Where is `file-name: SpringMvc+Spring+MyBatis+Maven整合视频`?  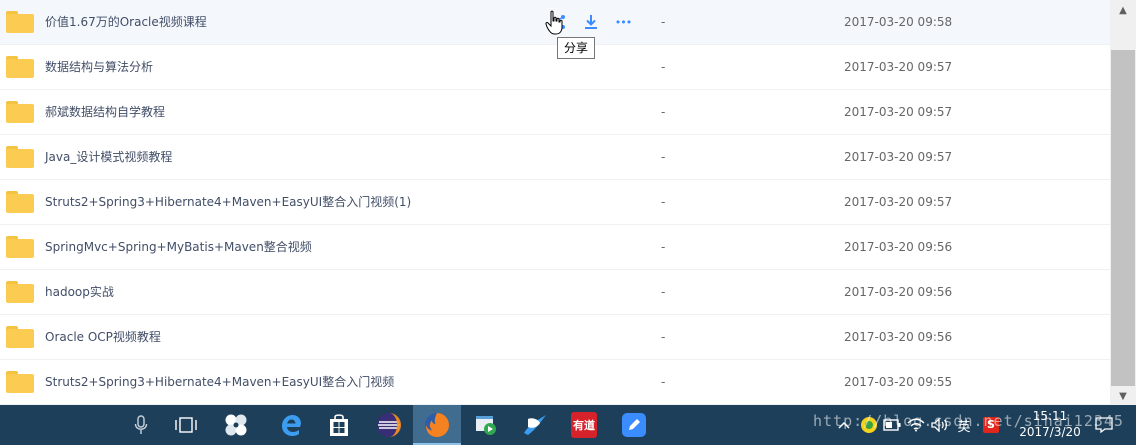 file-name: SpringMvc+Spring+MyBatis+Maven整合视频 is located at coordinates (178, 247).